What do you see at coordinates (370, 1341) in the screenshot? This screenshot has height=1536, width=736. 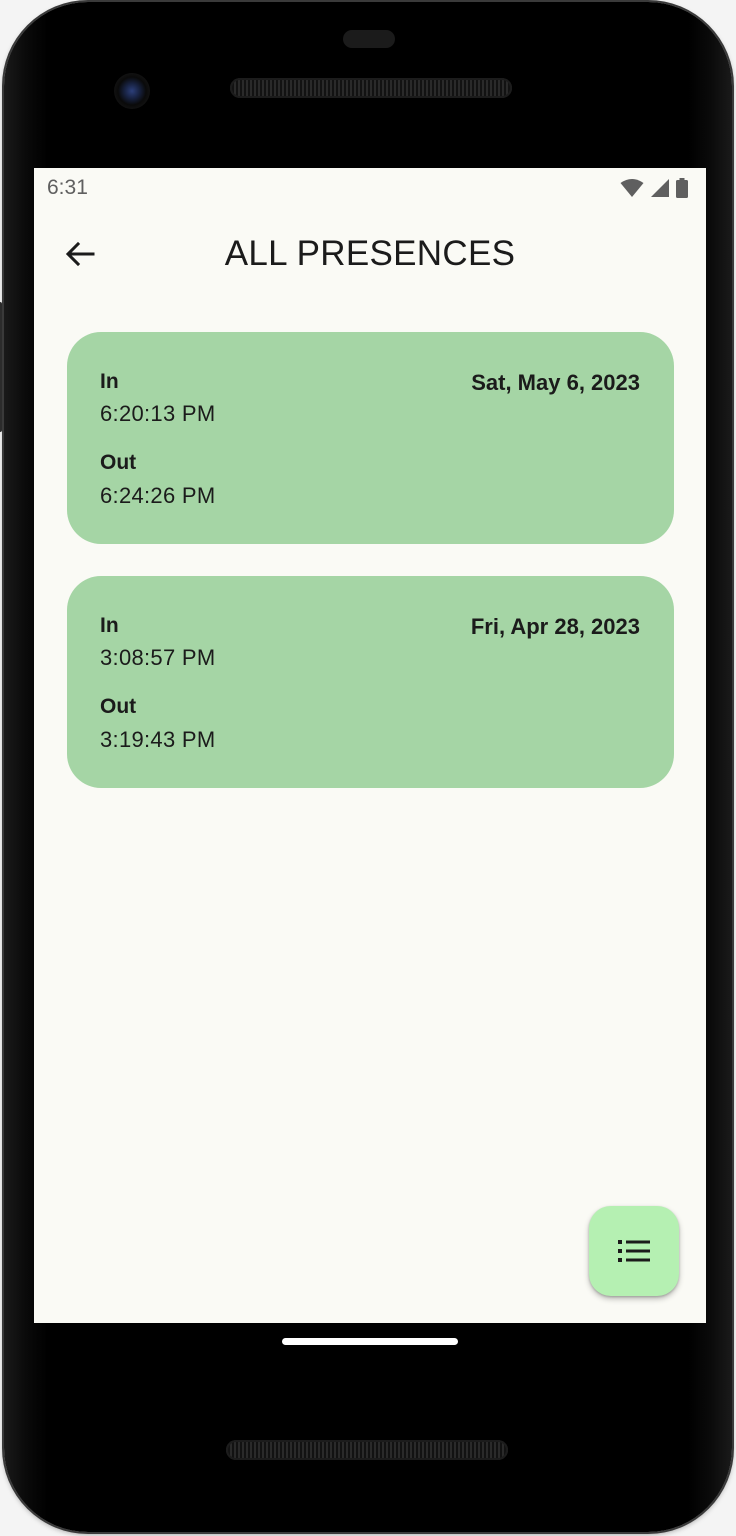 I see `home-indicator` at bounding box center [370, 1341].